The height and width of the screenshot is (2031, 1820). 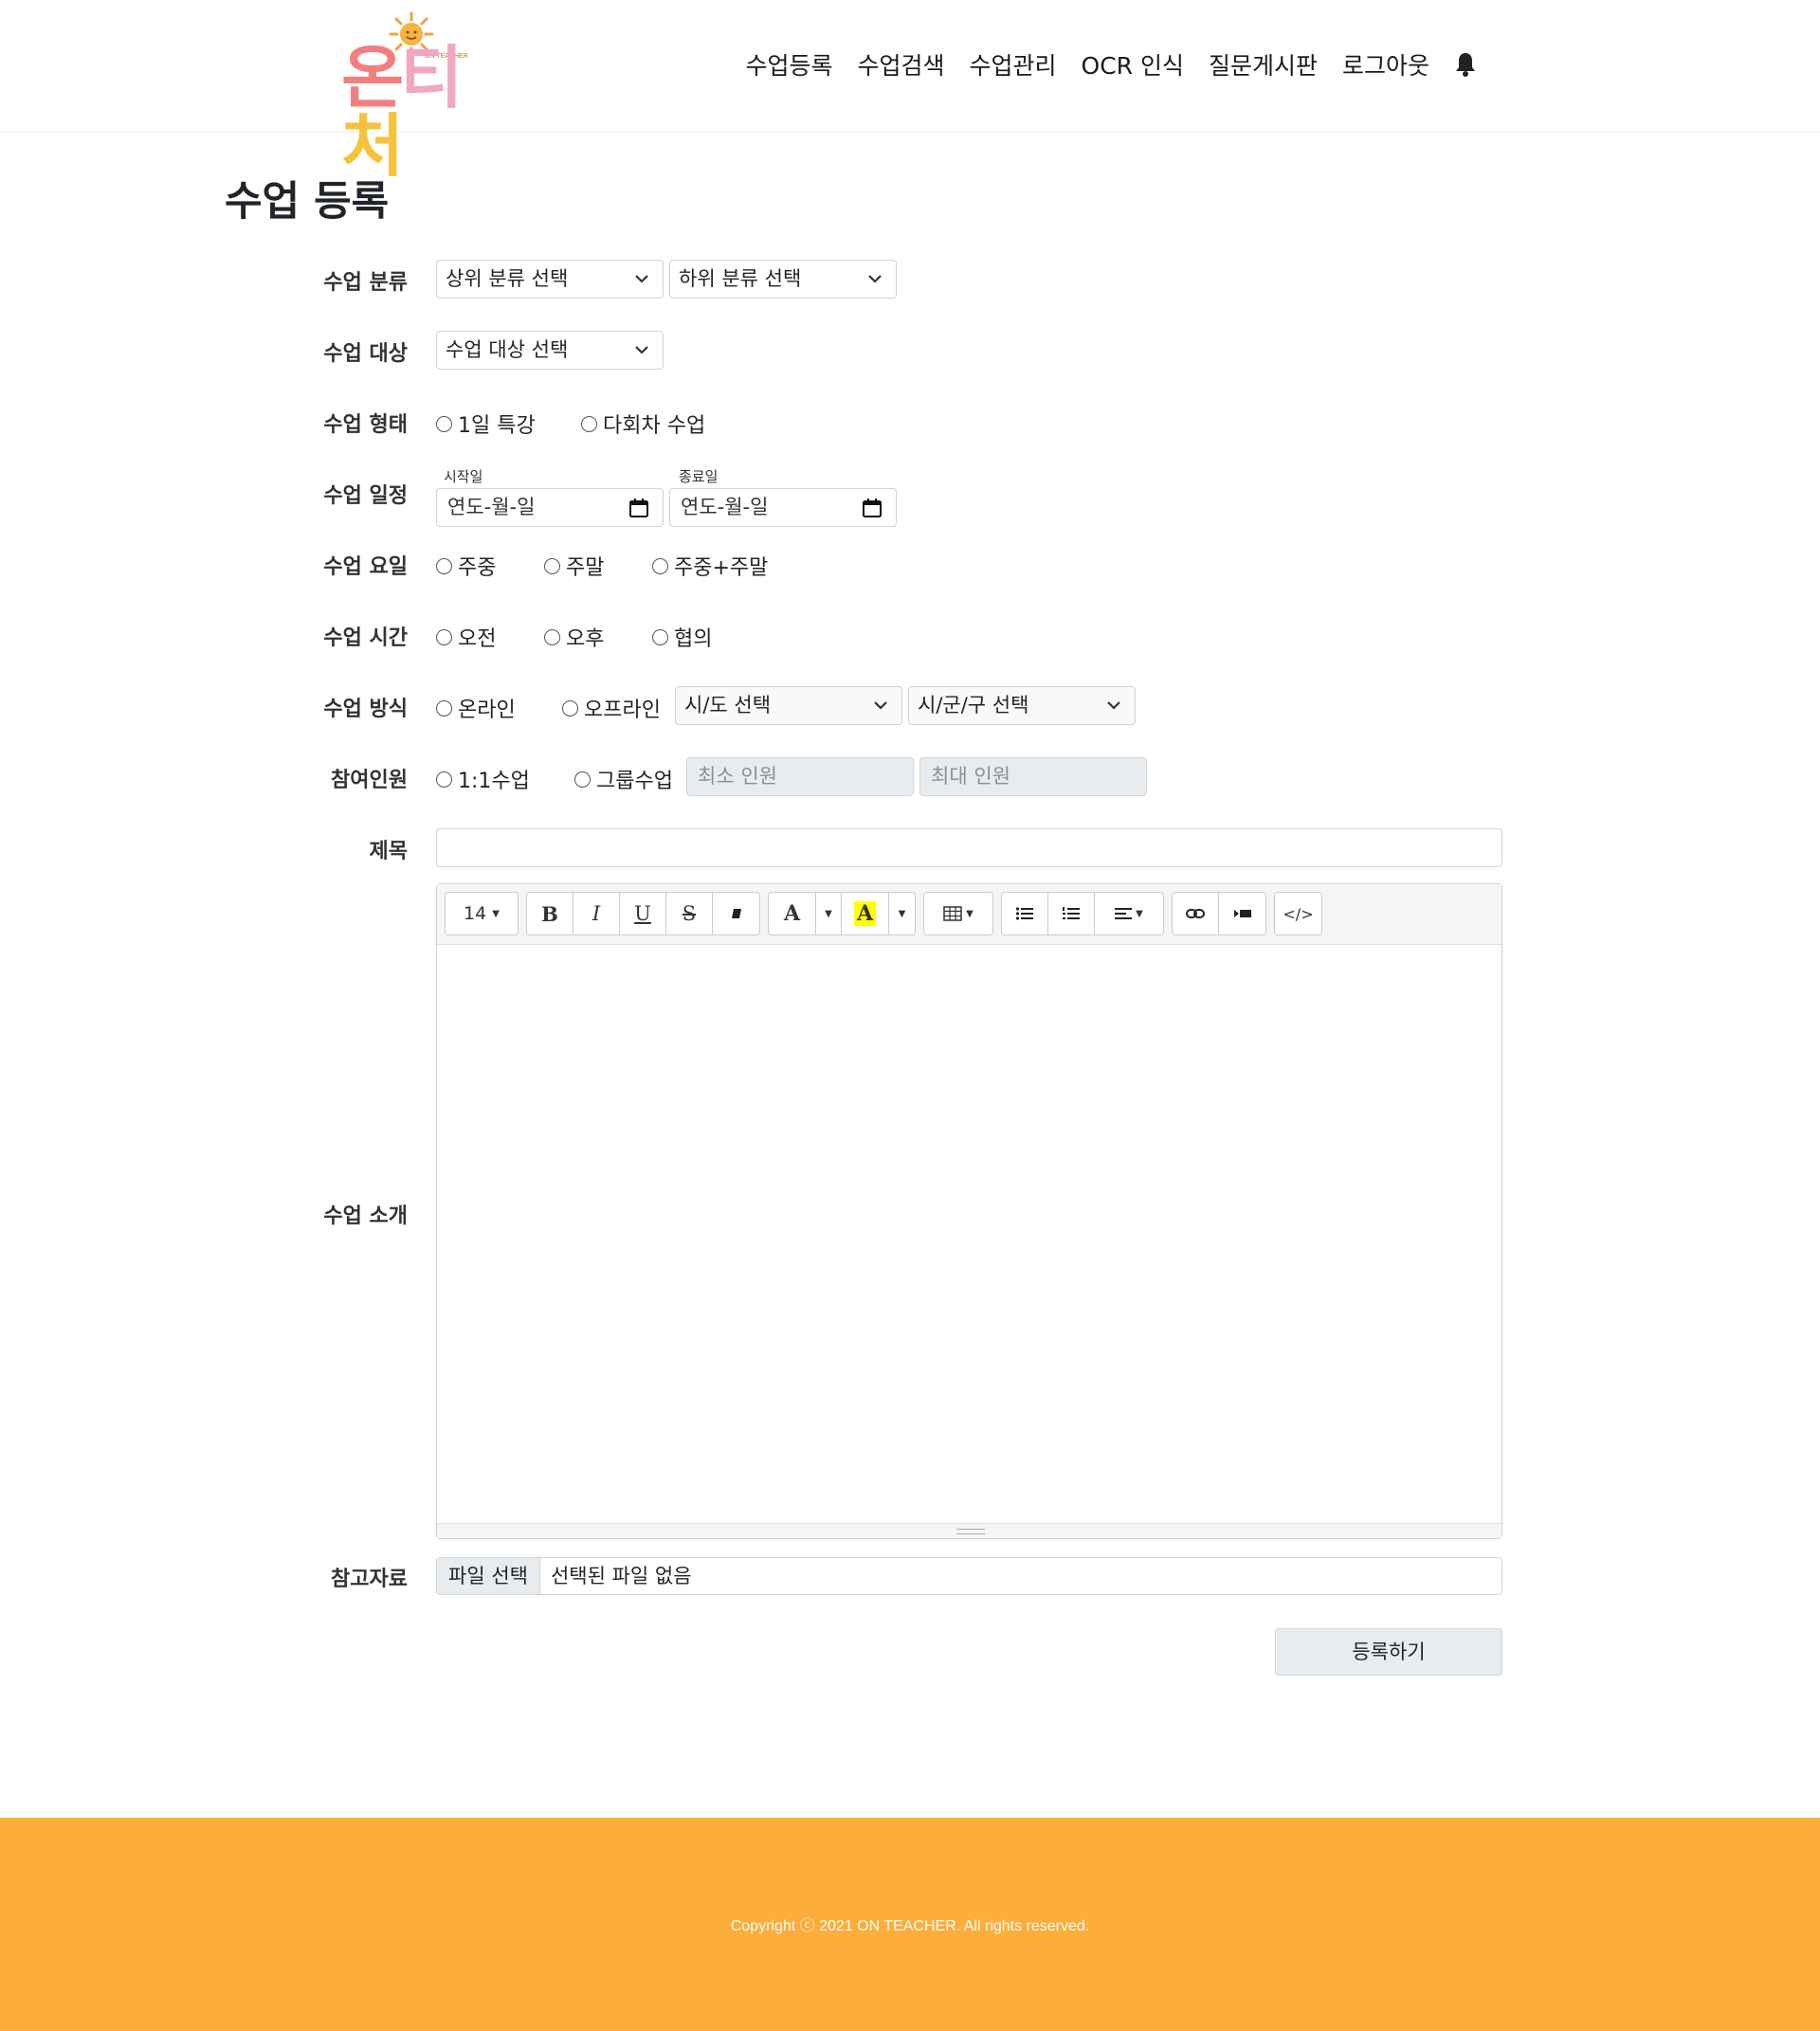 I want to click on page-title: 수업 등록, so click(x=307, y=202).